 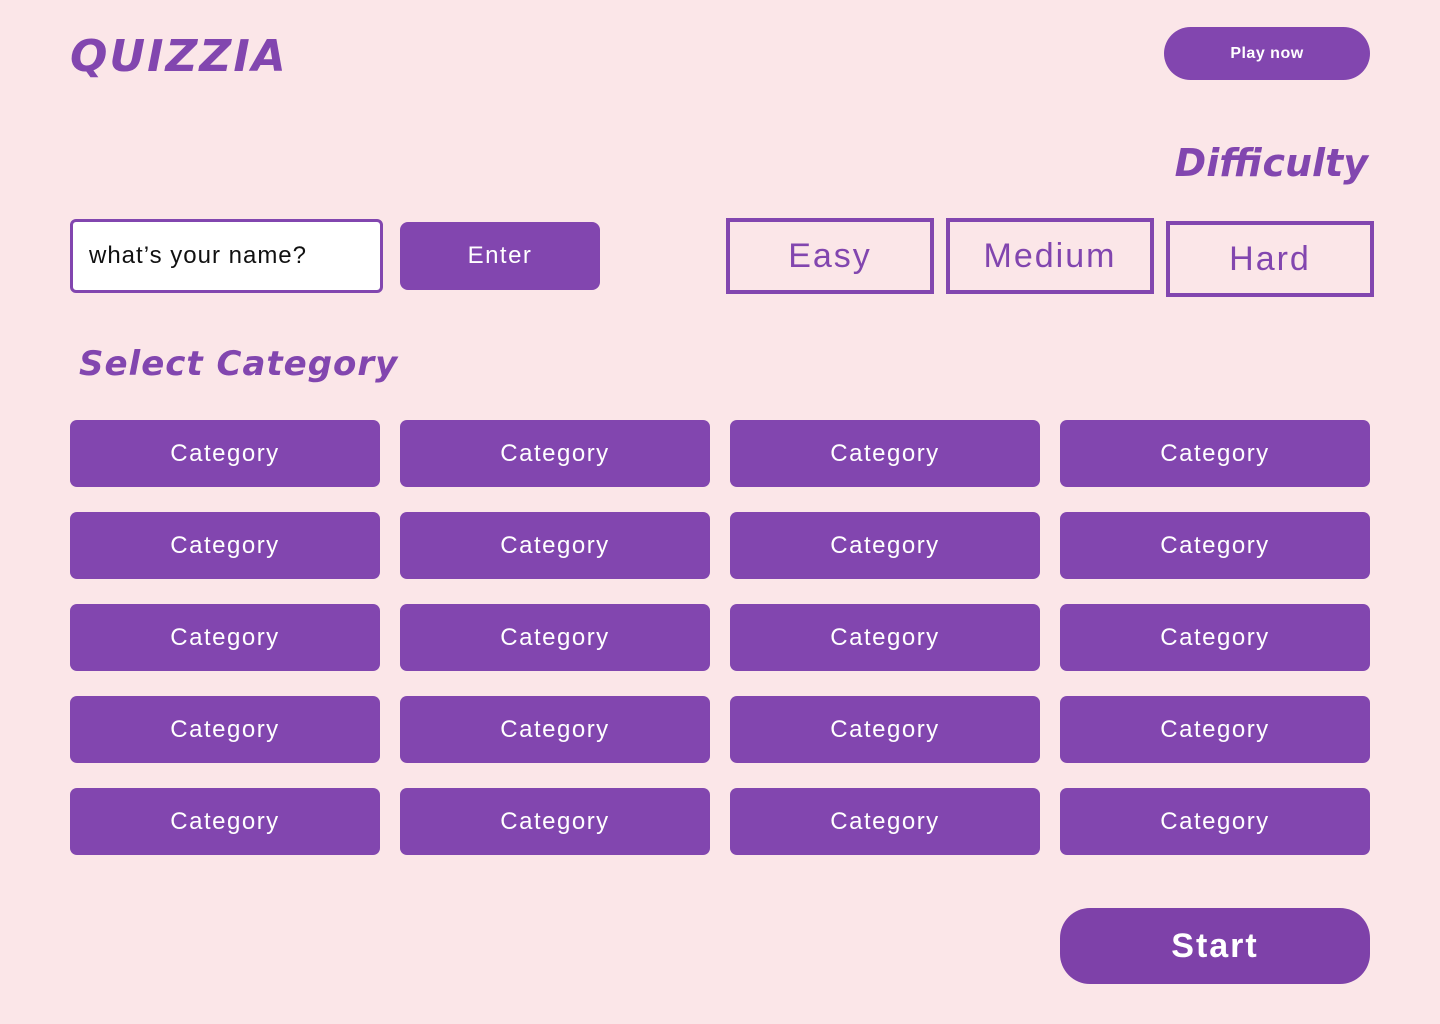 I want to click on start-button: Start, so click(x=1215, y=946).